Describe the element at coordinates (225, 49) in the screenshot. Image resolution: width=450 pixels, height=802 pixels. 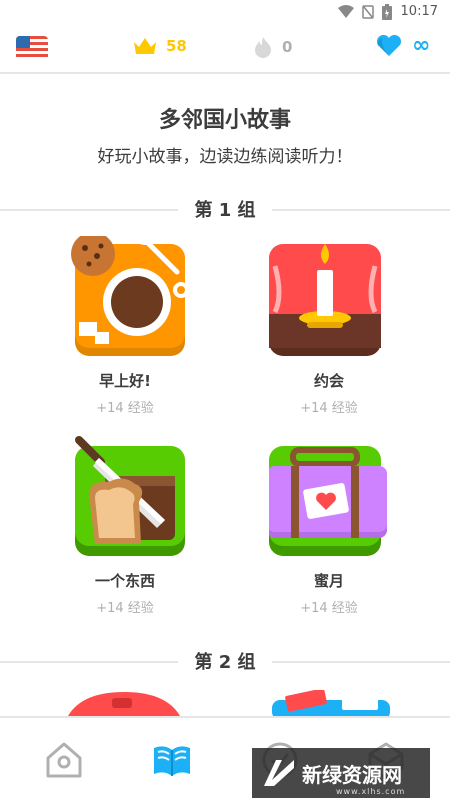
I see `top-bar: 58 0 ∞` at that location.